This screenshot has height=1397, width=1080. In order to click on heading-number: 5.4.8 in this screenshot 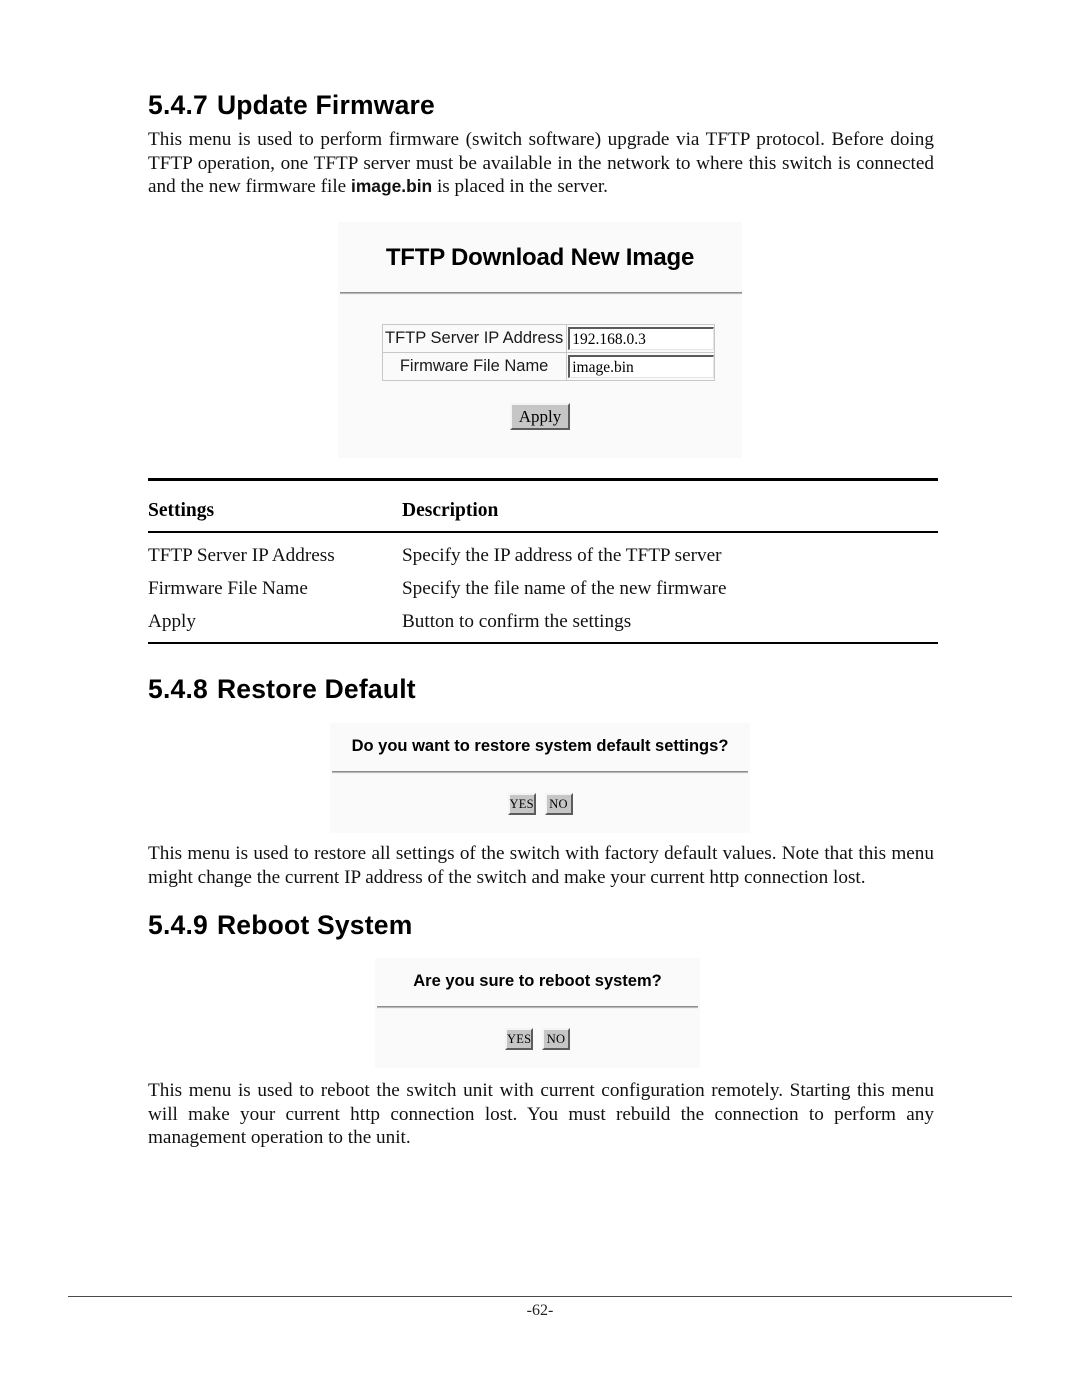, I will do `click(178, 689)`.